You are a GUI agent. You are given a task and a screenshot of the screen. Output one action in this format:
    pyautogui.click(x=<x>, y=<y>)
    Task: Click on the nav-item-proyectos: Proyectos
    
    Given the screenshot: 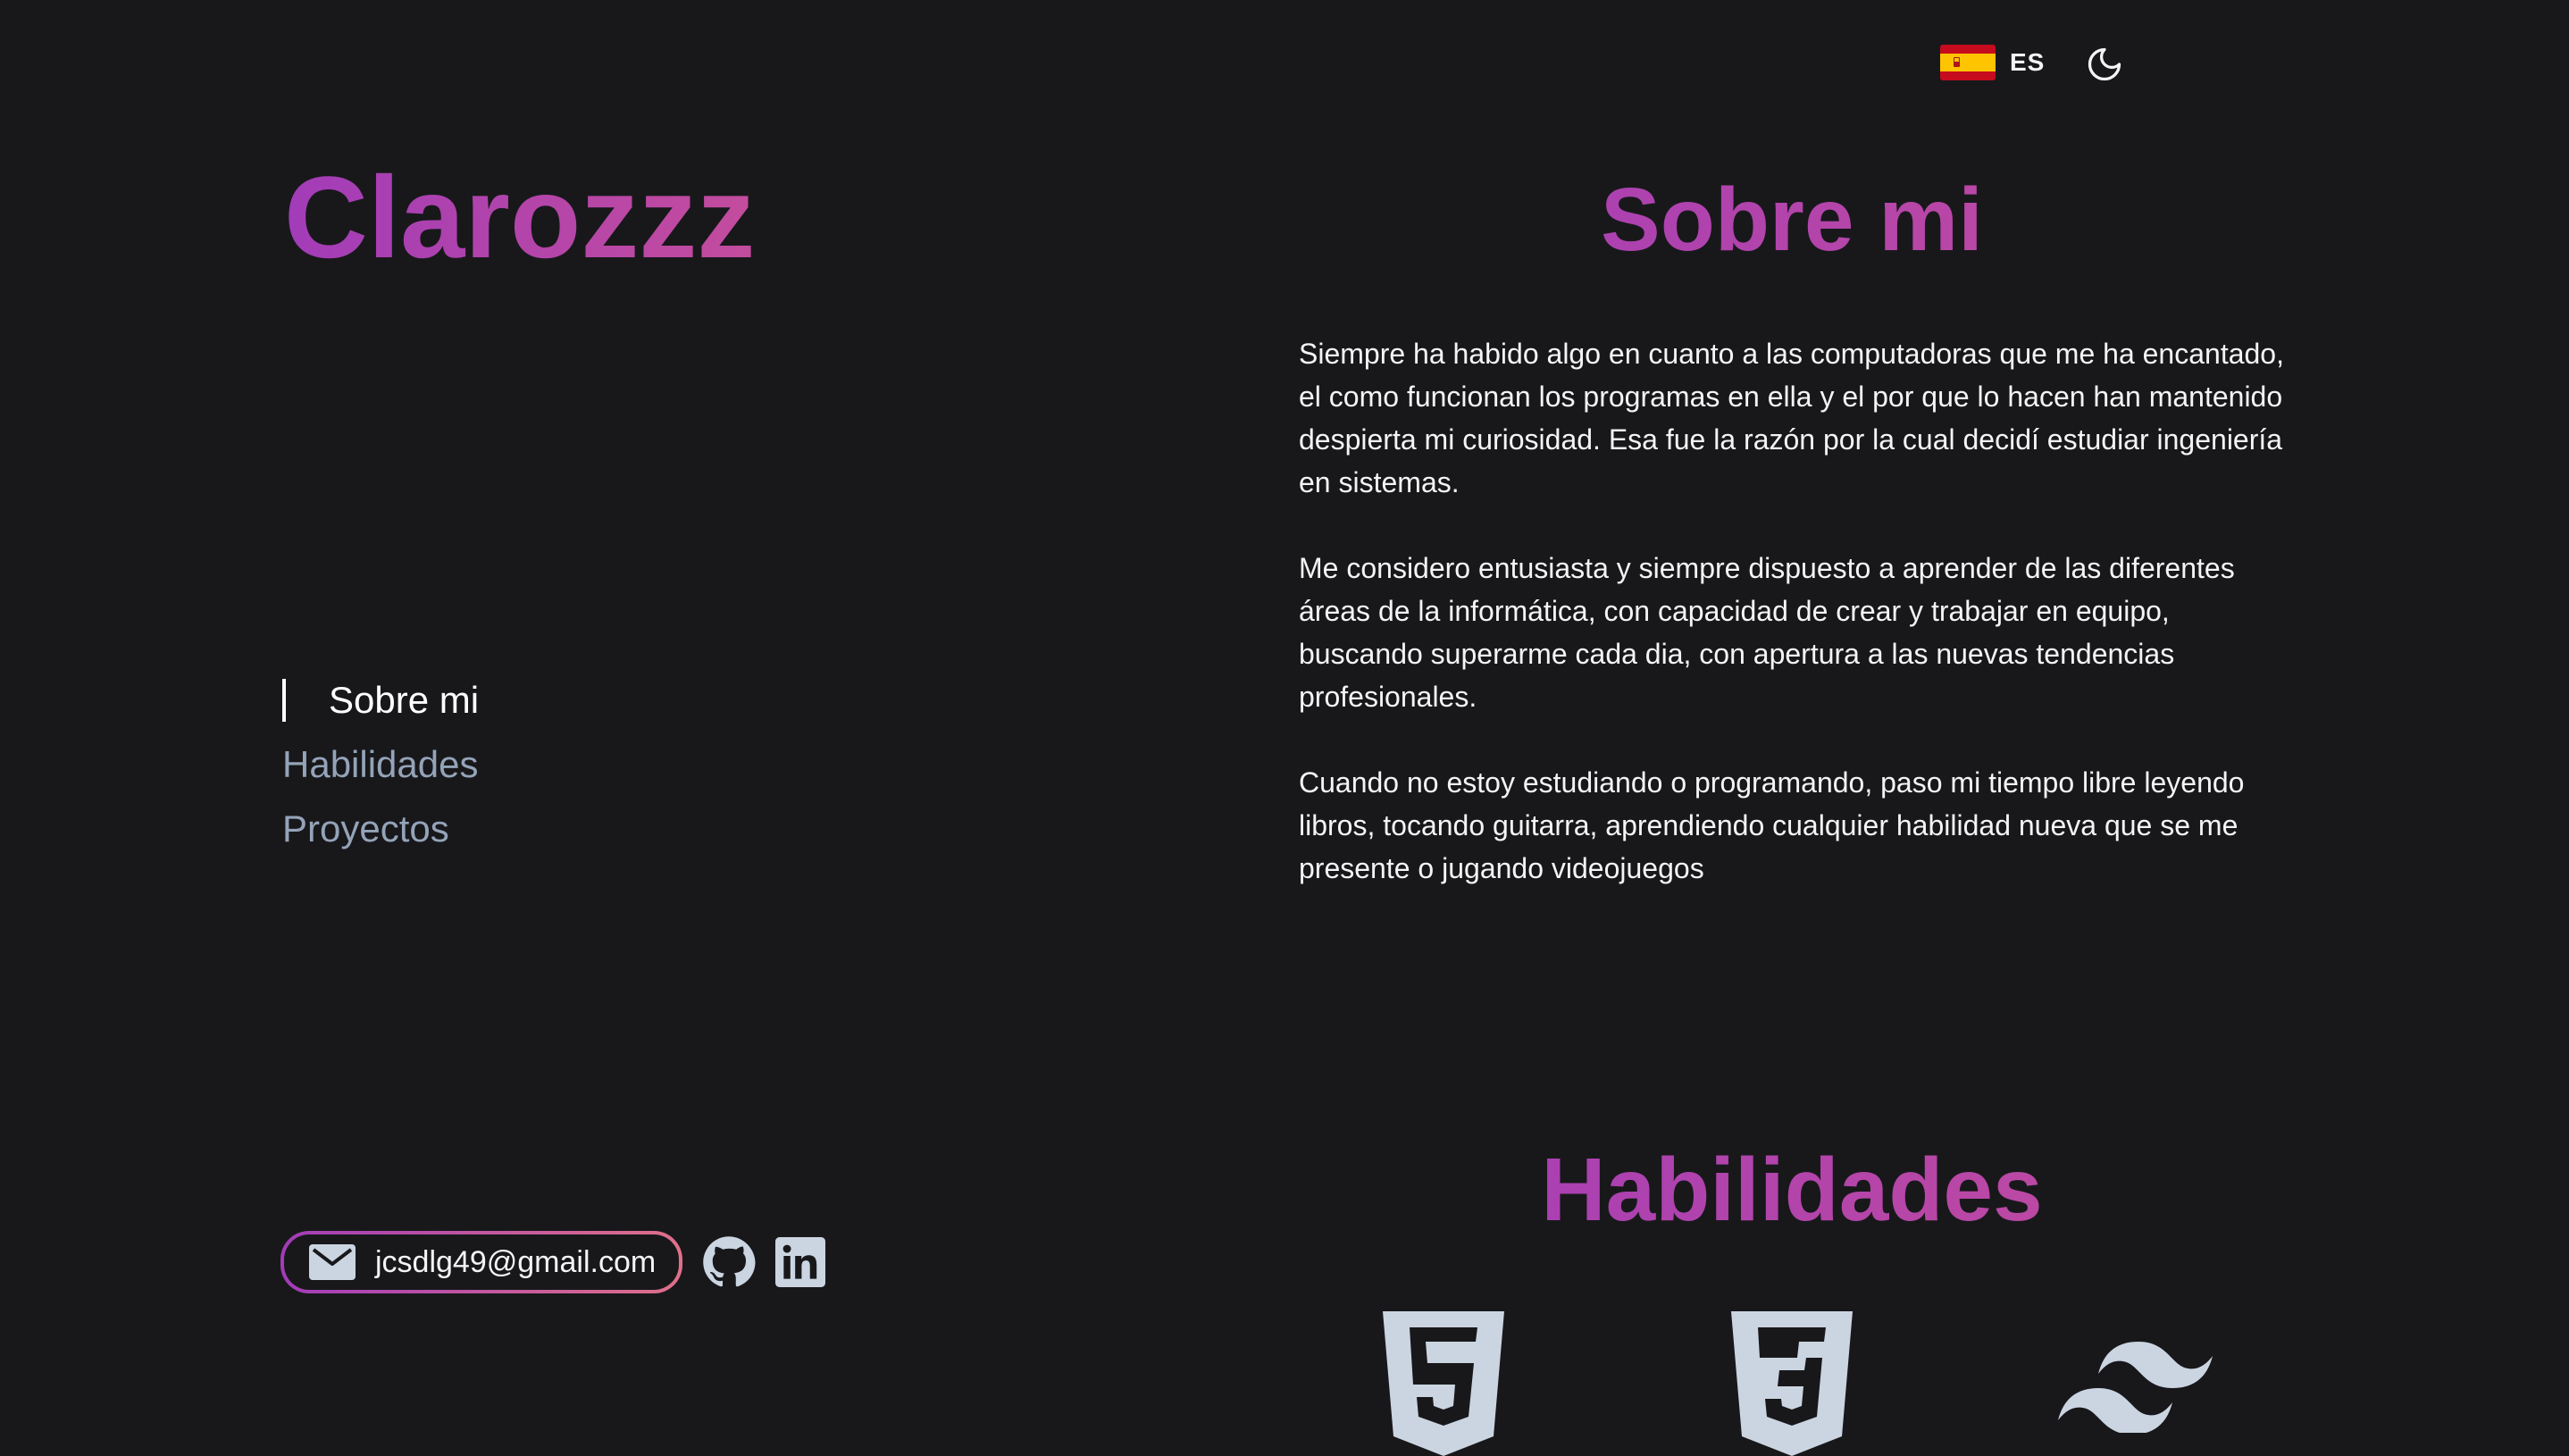 What is the action you would take?
    pyautogui.click(x=380, y=829)
    